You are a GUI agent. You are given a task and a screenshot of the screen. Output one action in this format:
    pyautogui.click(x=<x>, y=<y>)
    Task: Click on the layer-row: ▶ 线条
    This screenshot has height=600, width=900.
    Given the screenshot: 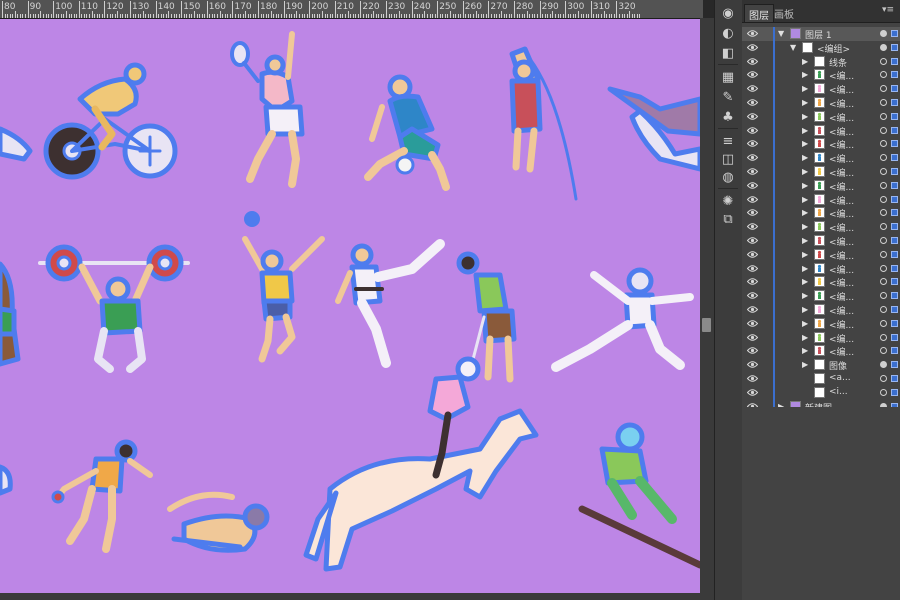 What is the action you would take?
    pyautogui.click(x=821, y=61)
    